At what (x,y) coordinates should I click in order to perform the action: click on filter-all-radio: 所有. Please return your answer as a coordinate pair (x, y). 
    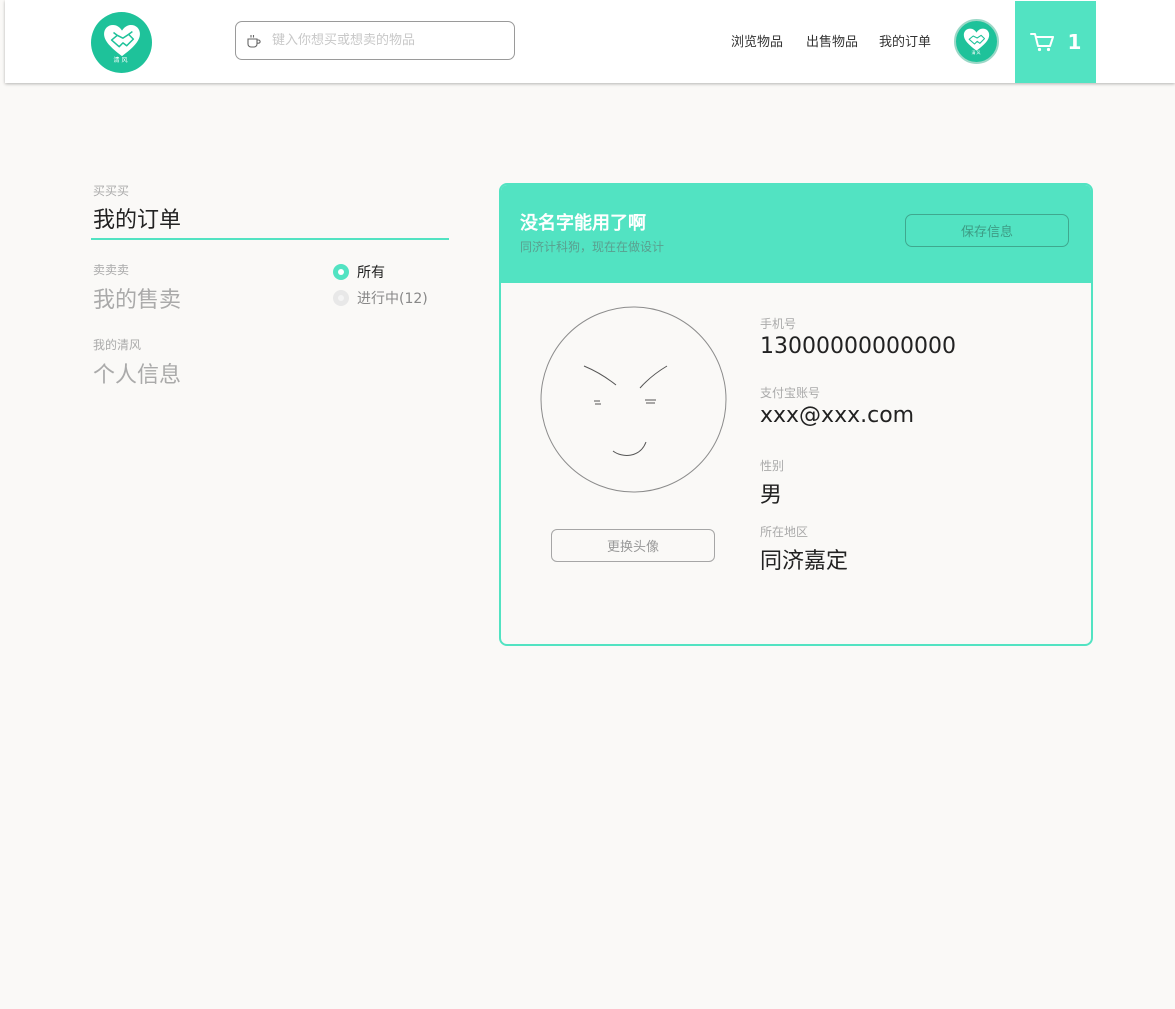
    Looking at the image, I should click on (359, 272).